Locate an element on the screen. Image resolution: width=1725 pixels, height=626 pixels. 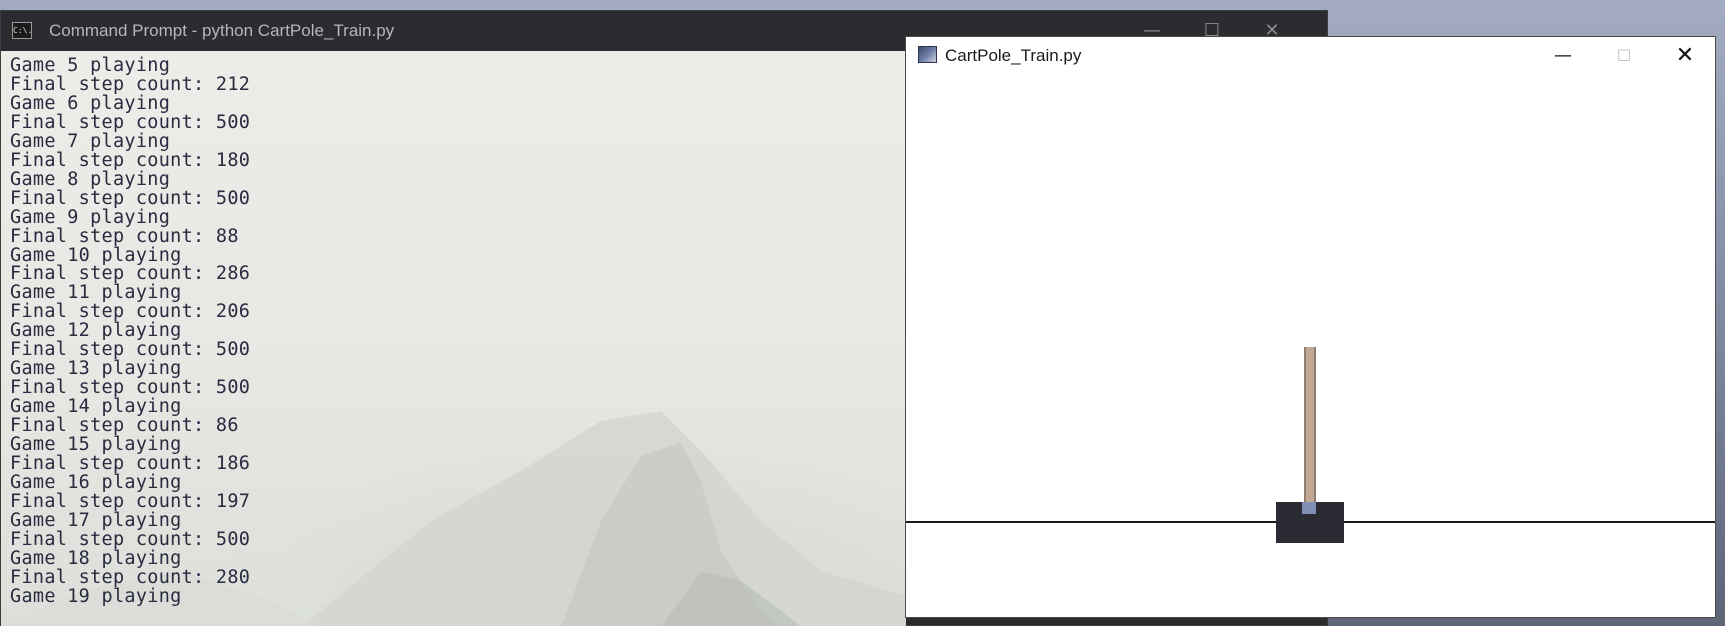
console-line: Game 9 playing is located at coordinates (90, 217).